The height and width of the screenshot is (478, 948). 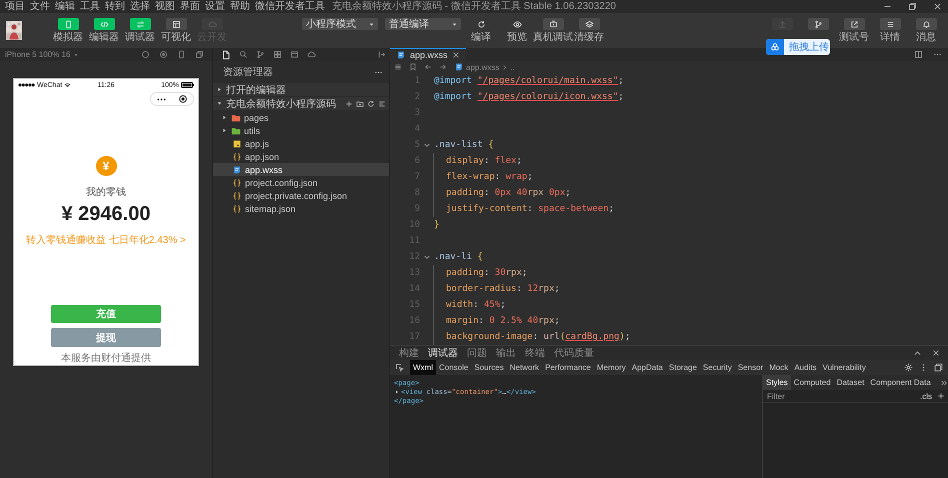 I want to click on menu-item: 文件, so click(x=40, y=6).